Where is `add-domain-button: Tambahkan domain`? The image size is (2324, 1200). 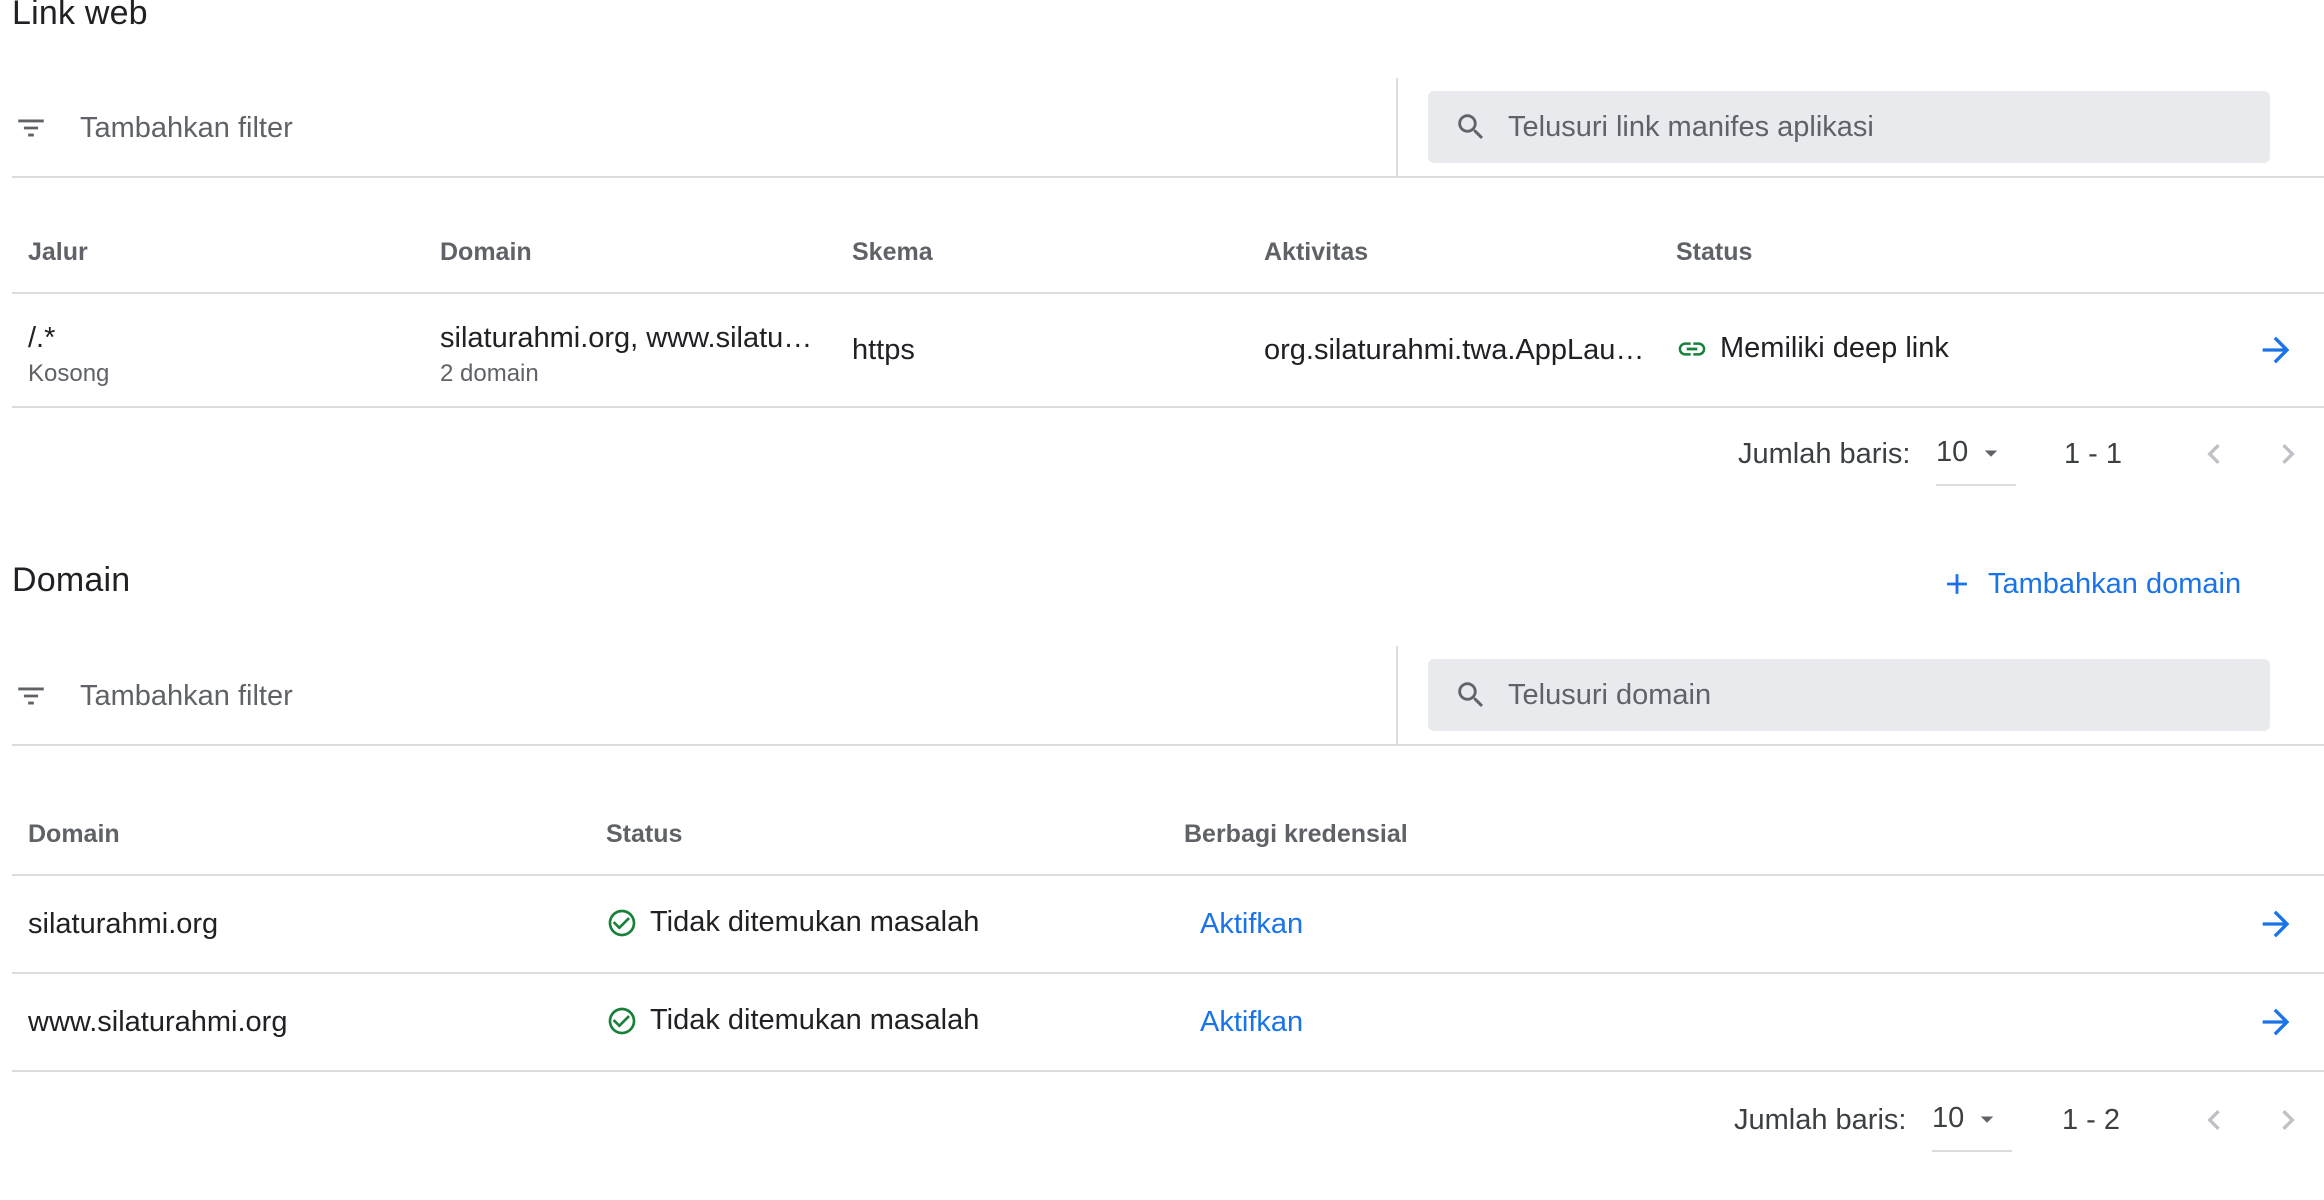 add-domain-button: Tambahkan domain is located at coordinates (2090, 584).